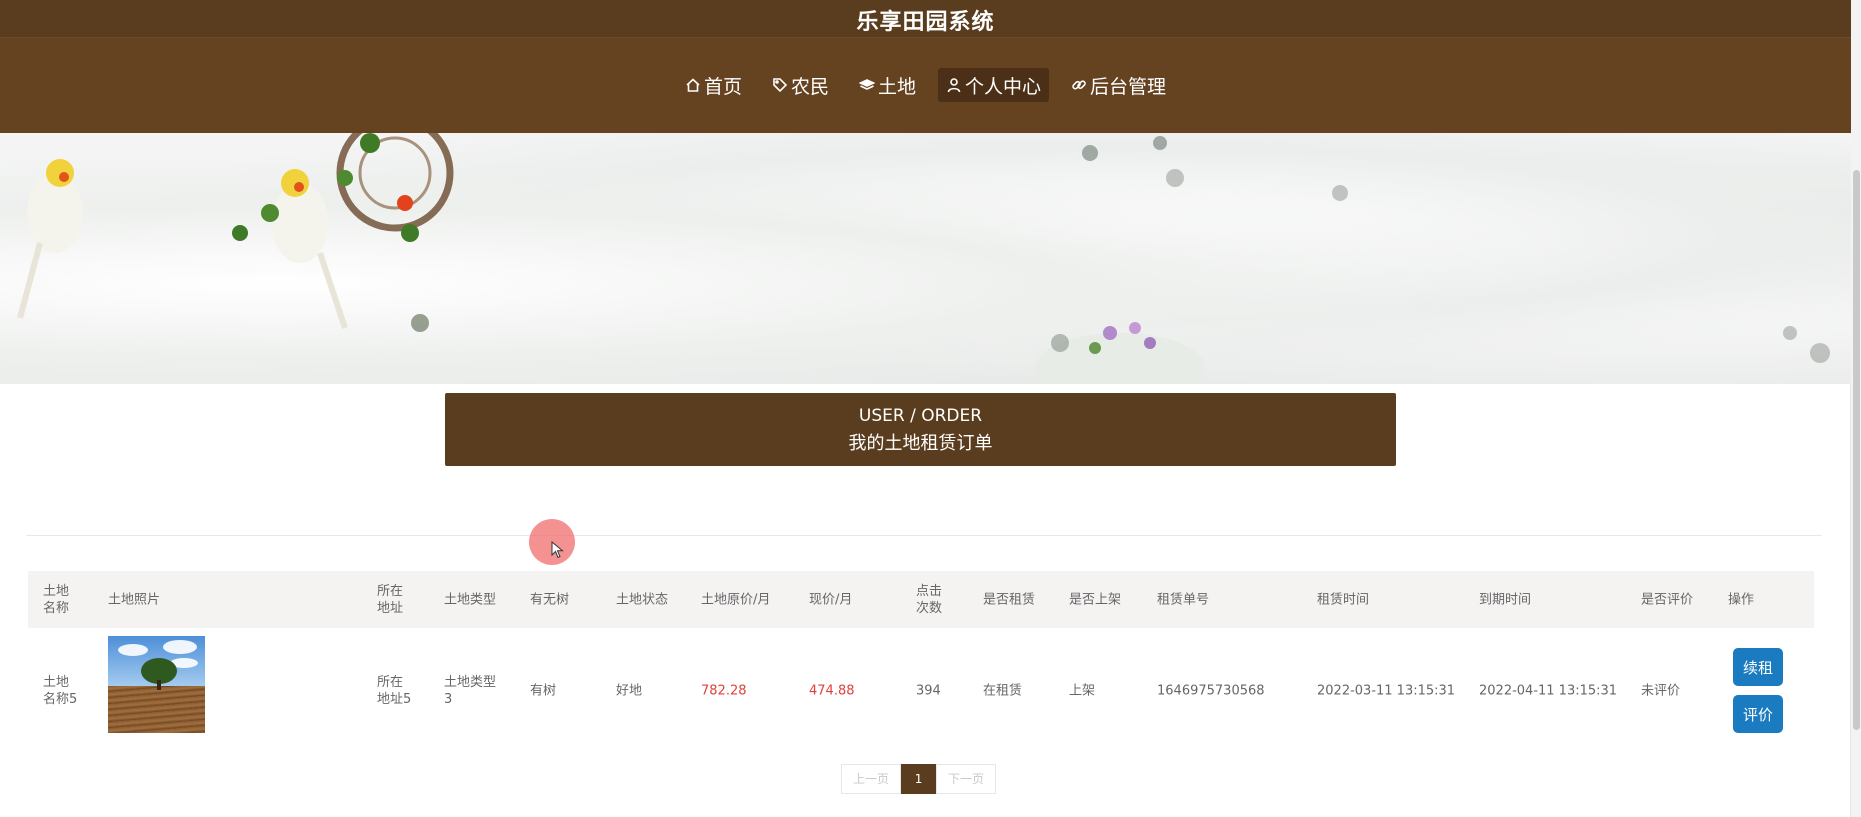 This screenshot has height=817, width=1861. I want to click on mouse-cursor-highlight, so click(552, 542).